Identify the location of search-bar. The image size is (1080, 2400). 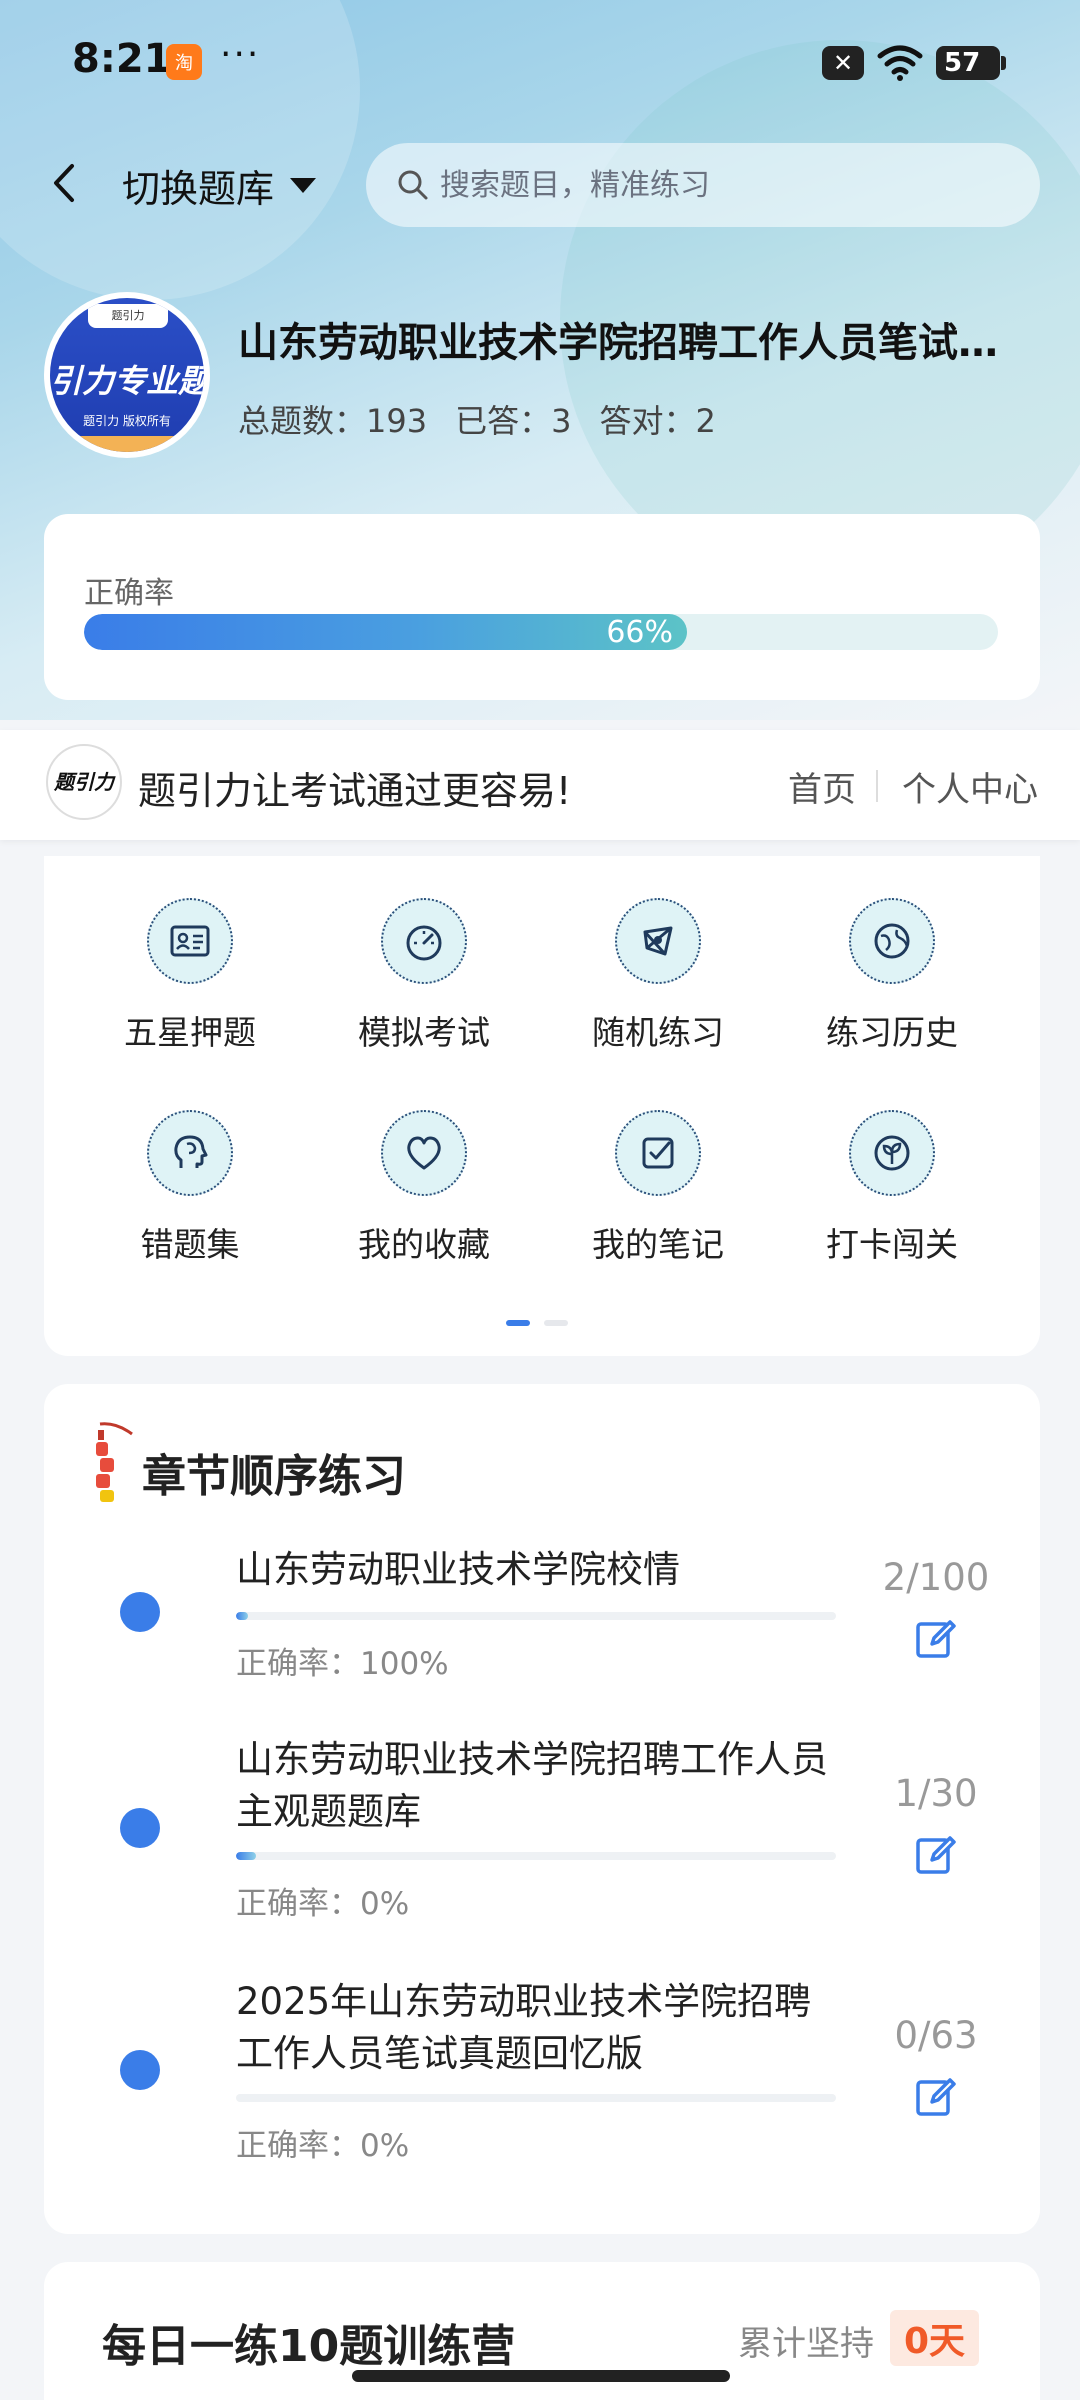
(703, 185).